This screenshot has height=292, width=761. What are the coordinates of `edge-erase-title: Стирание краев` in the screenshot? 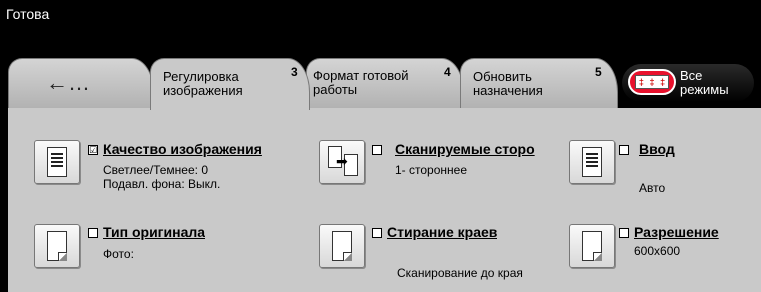 It's located at (442, 232).